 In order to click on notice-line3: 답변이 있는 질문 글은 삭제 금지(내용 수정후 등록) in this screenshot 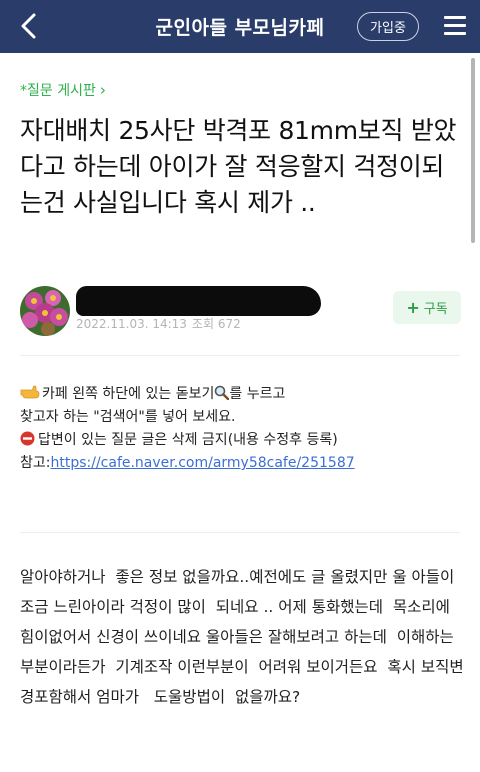, I will do `click(188, 440)`.